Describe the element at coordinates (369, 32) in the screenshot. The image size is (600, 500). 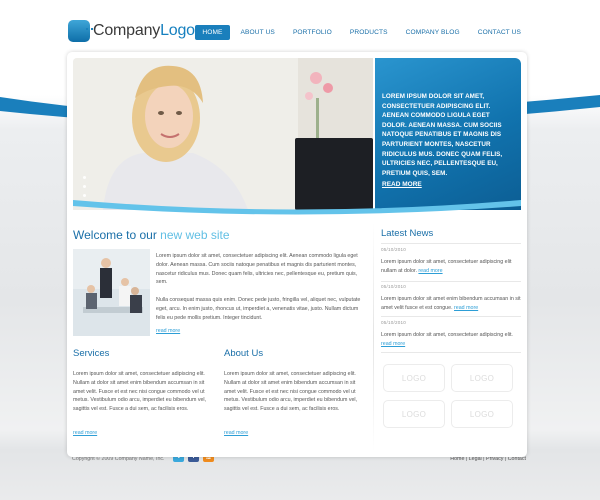
I see `nav-products: PRODUCTS` at that location.